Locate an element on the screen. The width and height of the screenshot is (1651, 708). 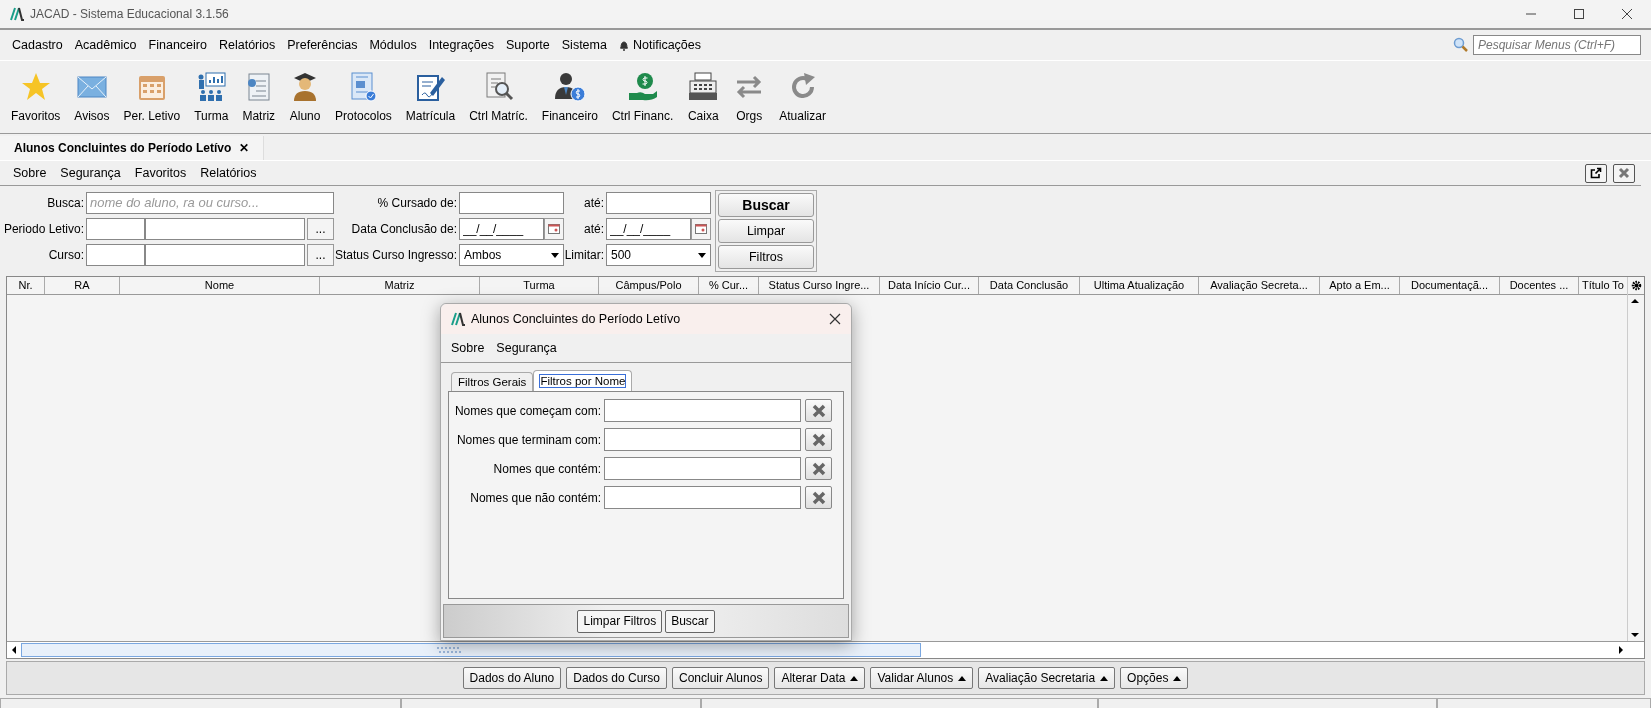
toolbar-button: Favoritos is located at coordinates (36, 97).